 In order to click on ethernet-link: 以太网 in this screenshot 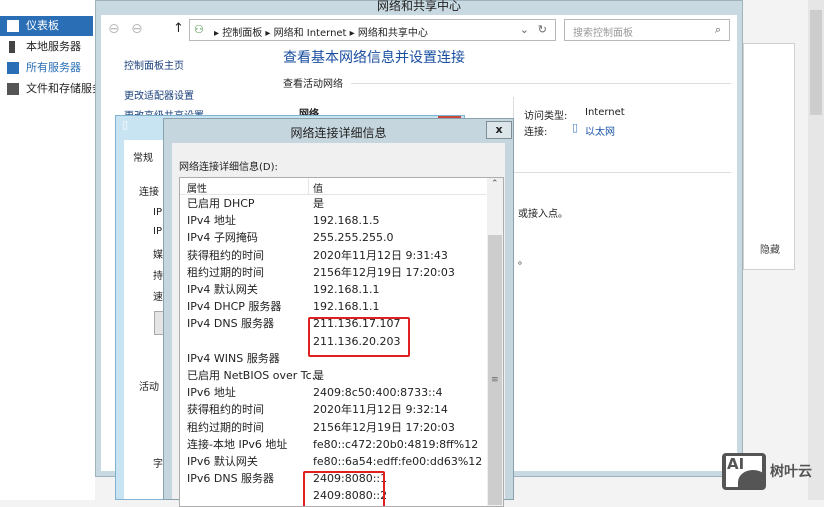, I will do `click(600, 130)`.